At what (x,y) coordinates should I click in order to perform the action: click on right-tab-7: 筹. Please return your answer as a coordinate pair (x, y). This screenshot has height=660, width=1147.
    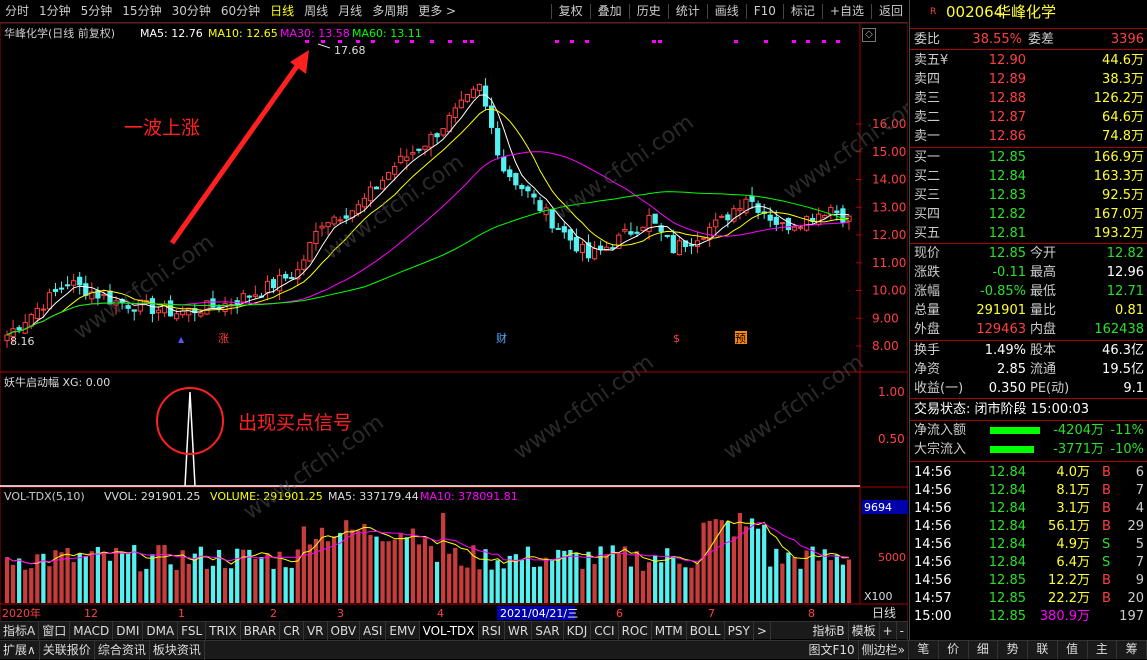
    Looking at the image, I should click on (1132, 649).